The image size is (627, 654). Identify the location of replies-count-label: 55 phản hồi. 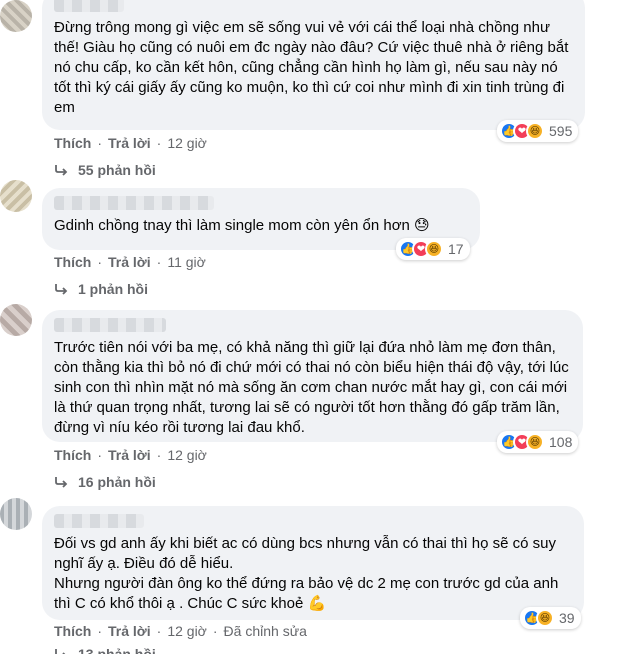
(117, 170).